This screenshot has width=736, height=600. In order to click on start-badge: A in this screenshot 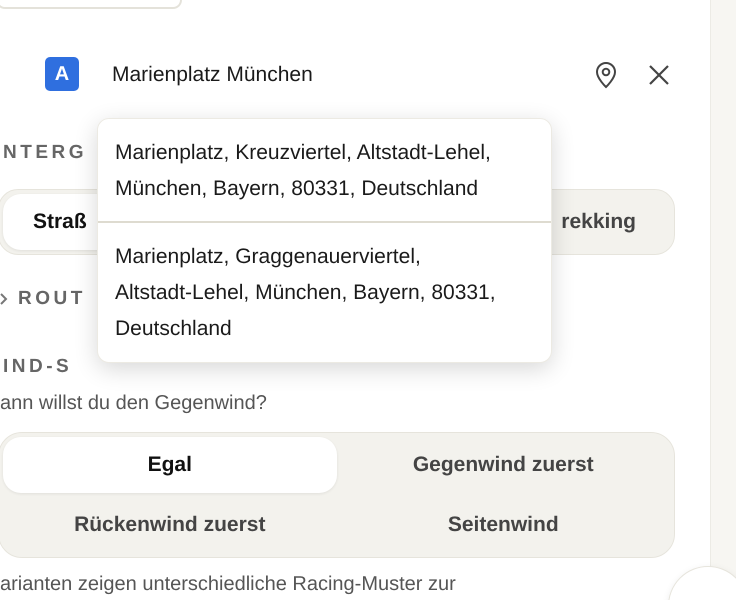, I will do `click(62, 74)`.